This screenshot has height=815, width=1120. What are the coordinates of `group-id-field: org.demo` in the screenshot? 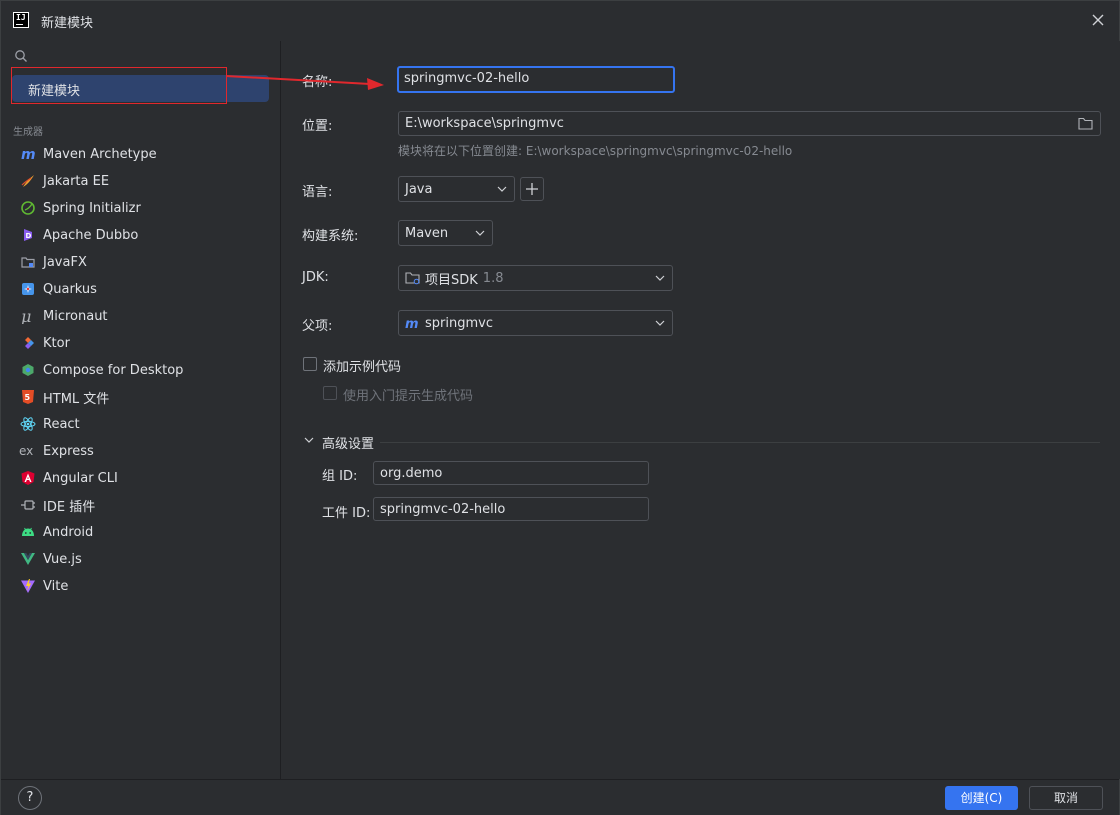 It's located at (511, 473).